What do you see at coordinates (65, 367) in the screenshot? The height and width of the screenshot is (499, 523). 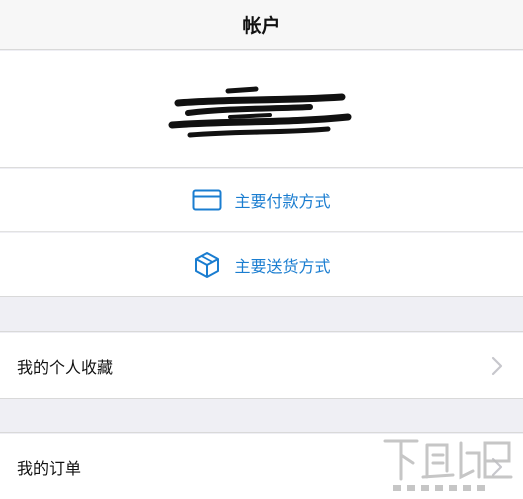 I see `my-favorites-label: 我的个人收藏` at bounding box center [65, 367].